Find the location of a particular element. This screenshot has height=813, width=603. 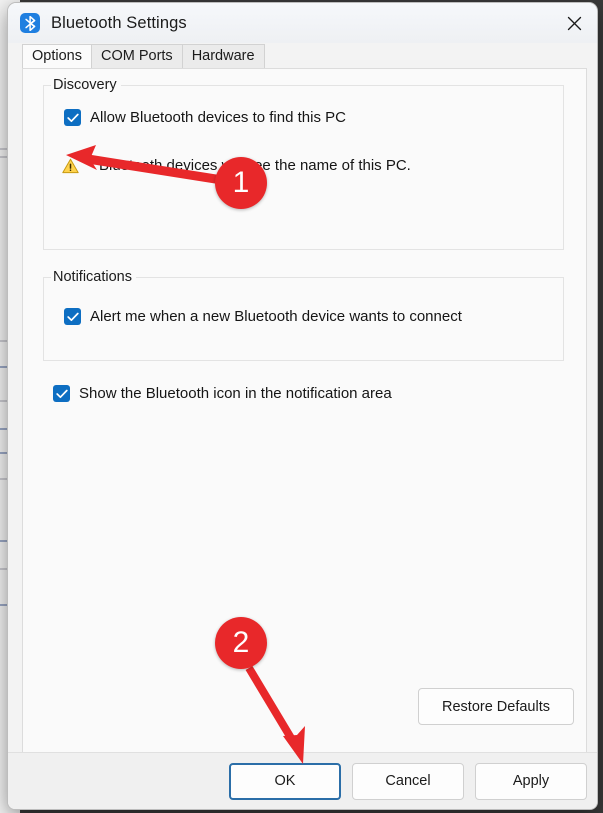

allow-bluetooth-devices-row: Allow Bluetooth devices to find this PC is located at coordinates (313, 117).